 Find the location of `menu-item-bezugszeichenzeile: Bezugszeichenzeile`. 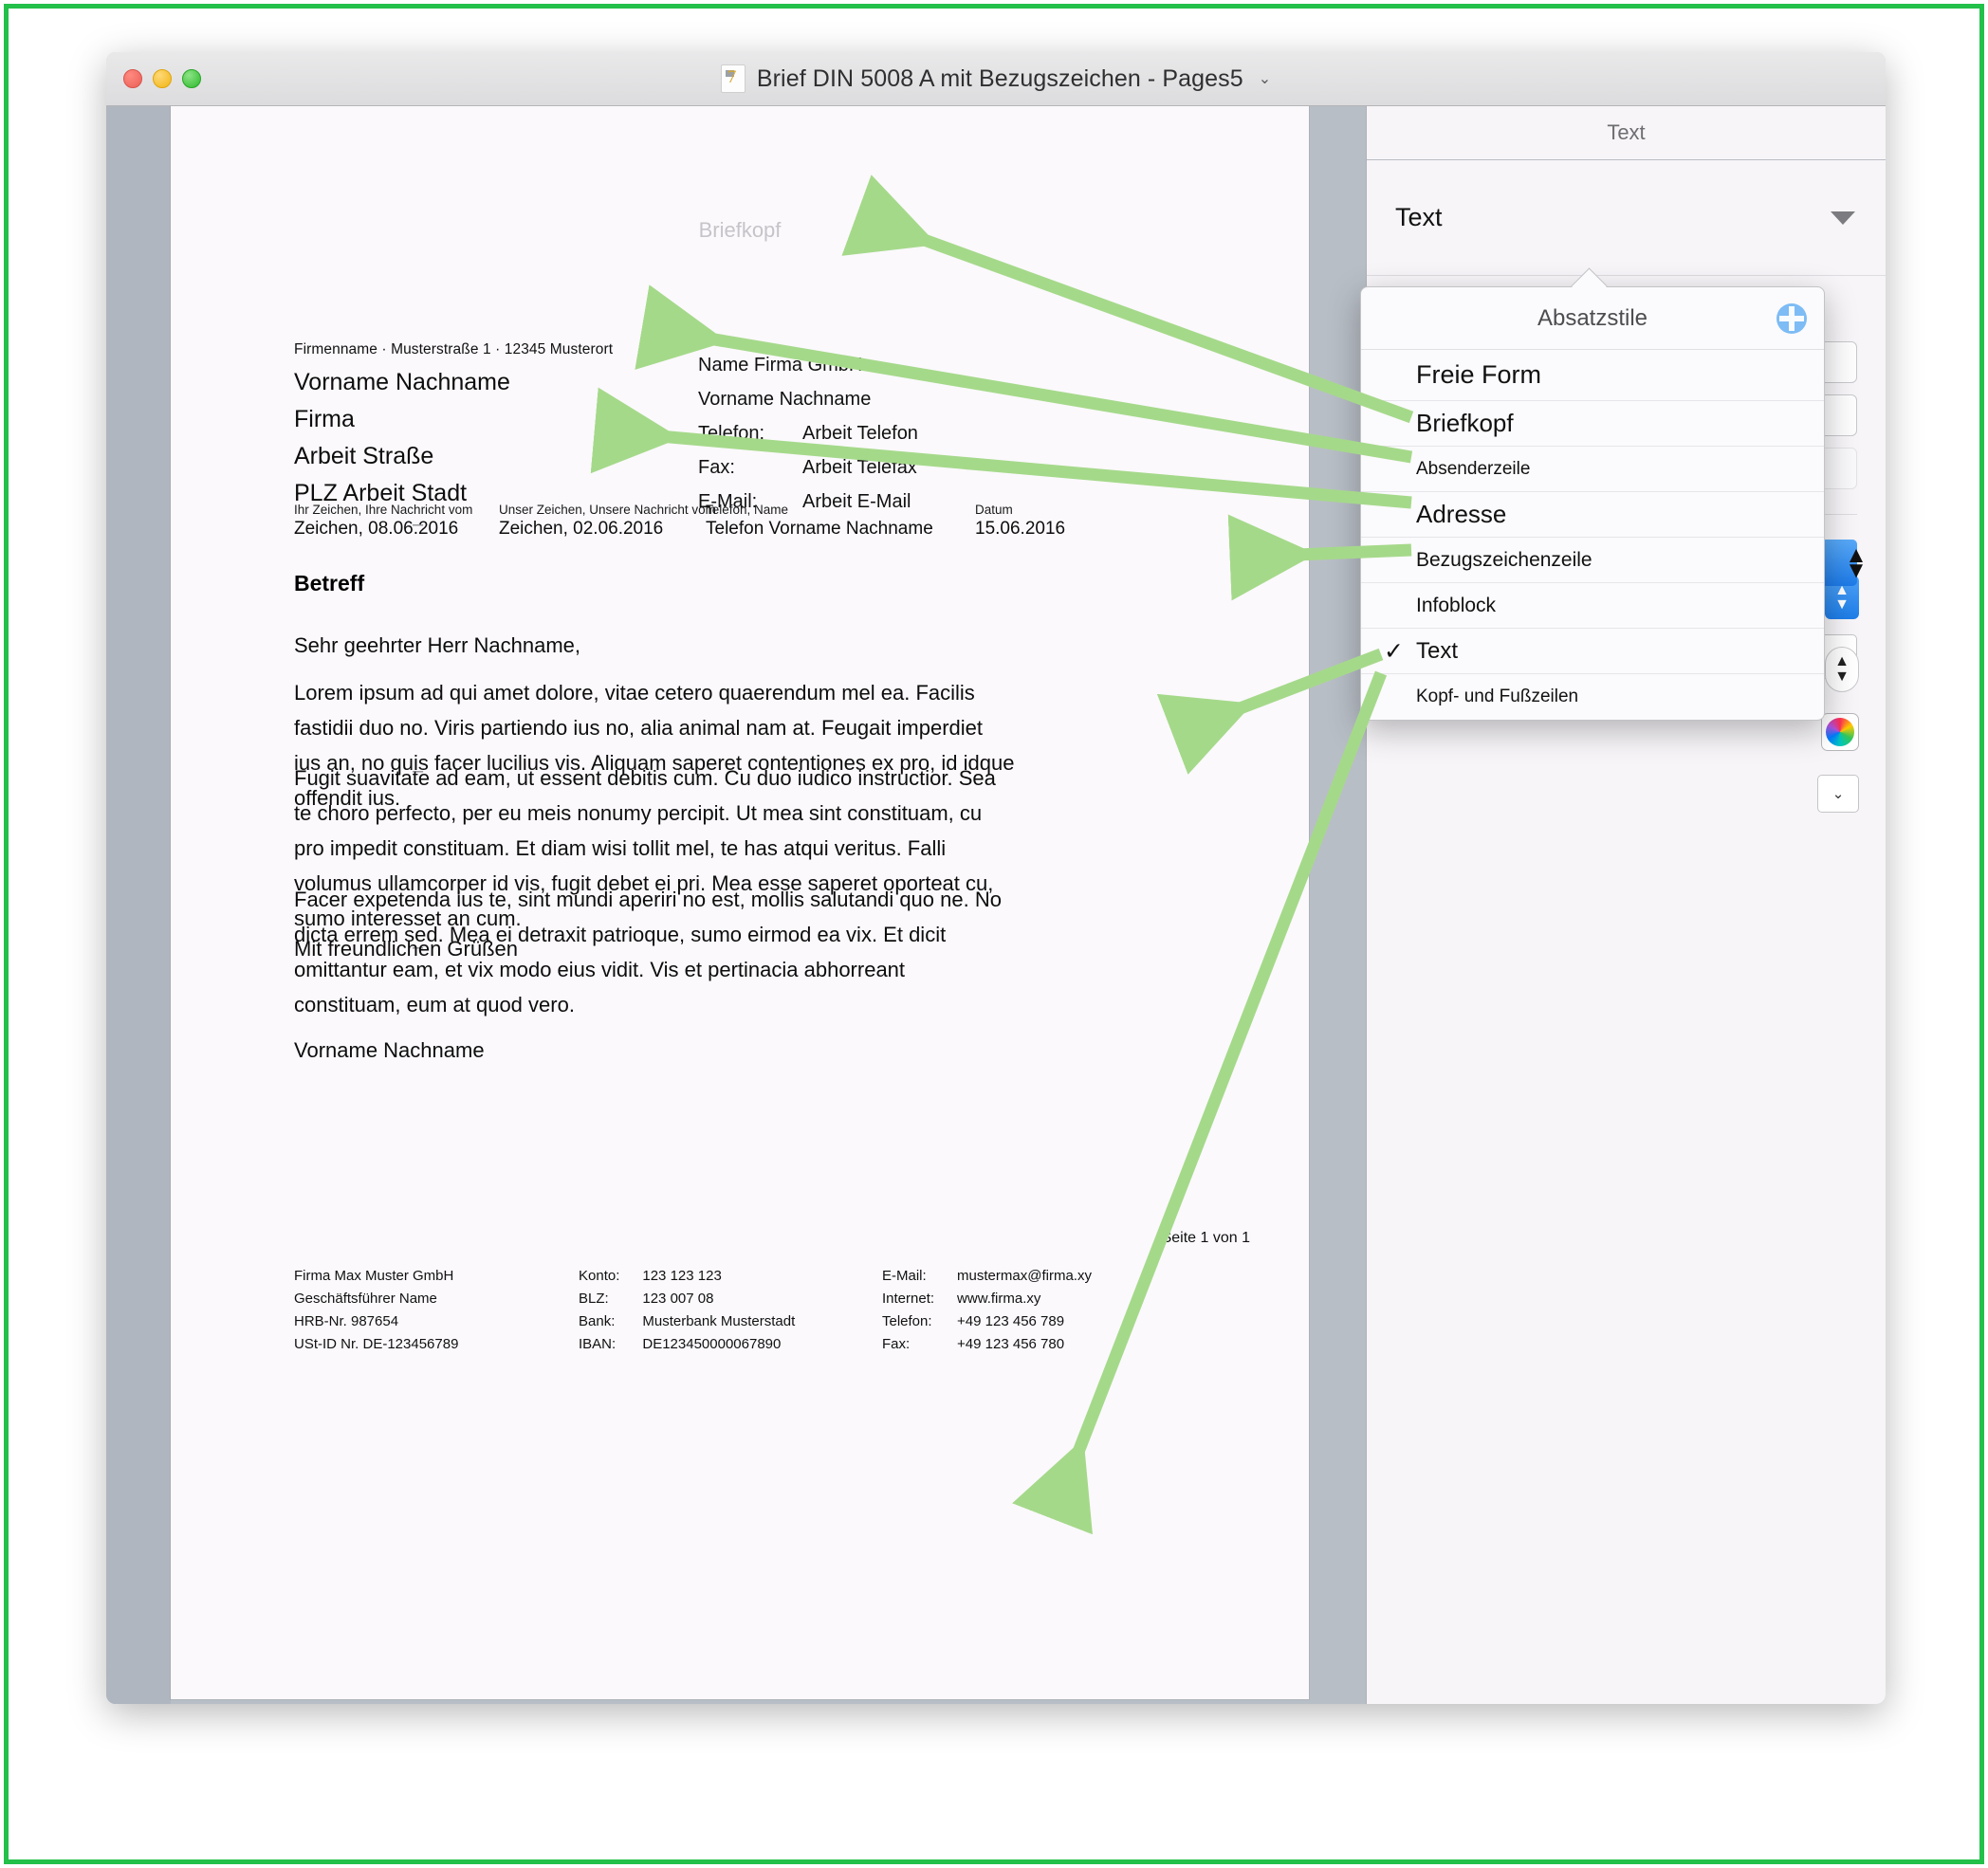

menu-item-bezugszeichenzeile: Bezugszeichenzeile is located at coordinates (1592, 560).